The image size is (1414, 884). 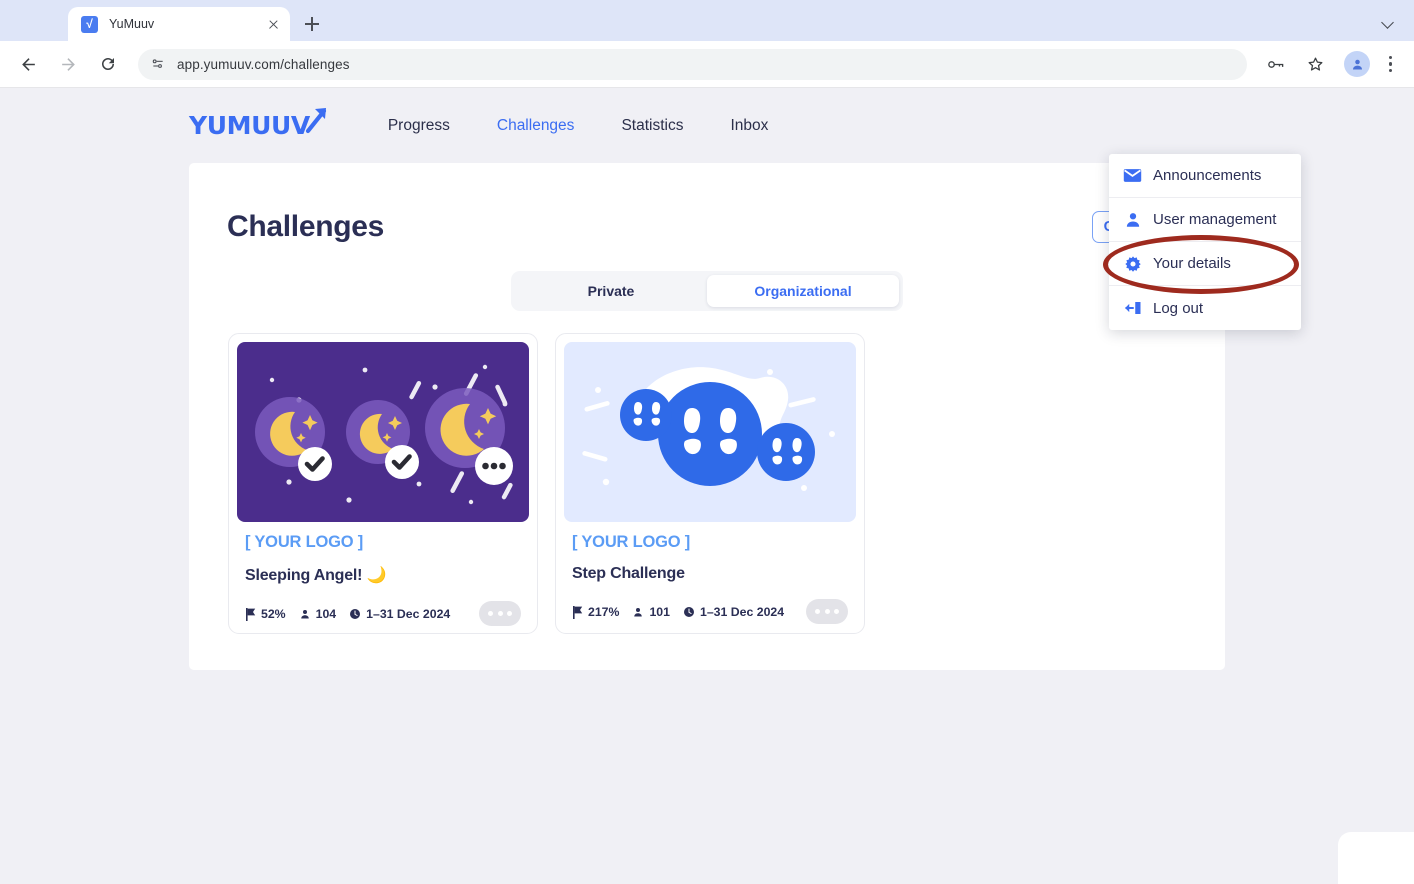 I want to click on browser-toolbar: app.yumuuv.com/challenges, so click(x=707, y=64).